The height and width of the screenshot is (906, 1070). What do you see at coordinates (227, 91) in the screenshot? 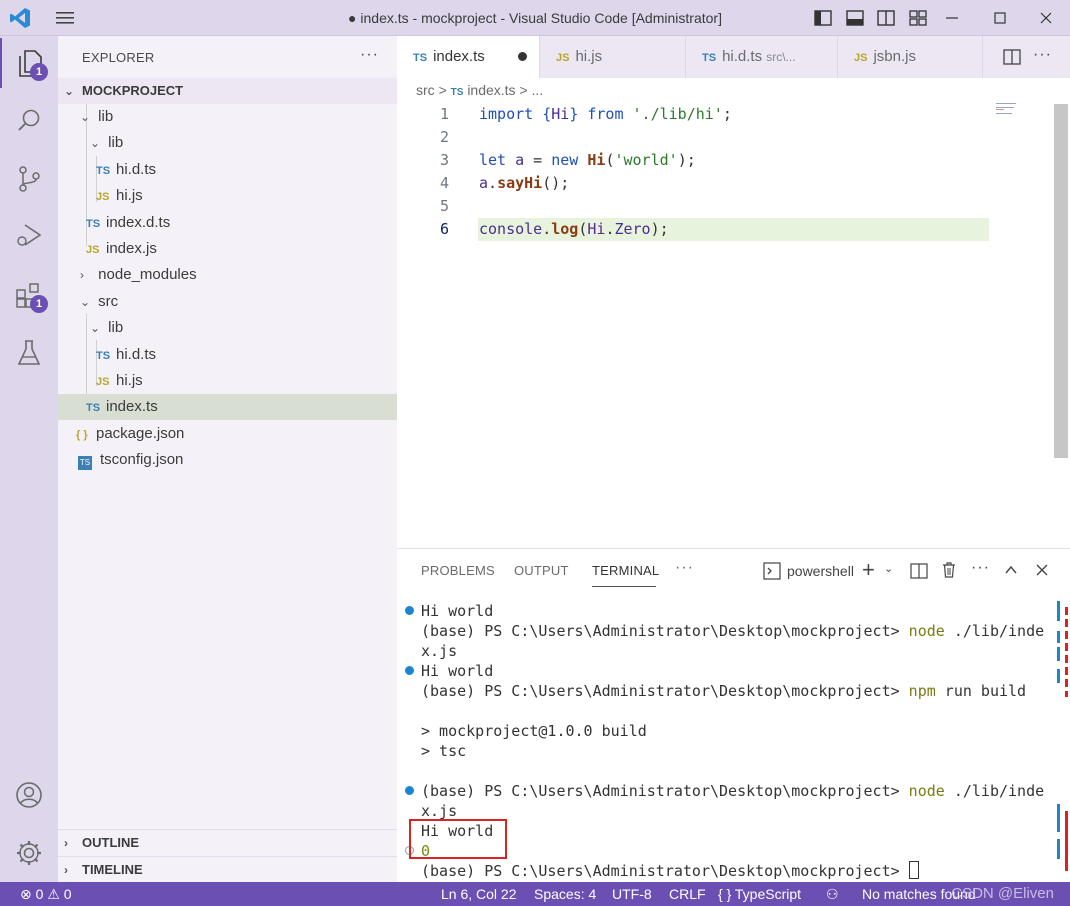
I see `project-section: ⌄ MOCKPROJECT` at bounding box center [227, 91].